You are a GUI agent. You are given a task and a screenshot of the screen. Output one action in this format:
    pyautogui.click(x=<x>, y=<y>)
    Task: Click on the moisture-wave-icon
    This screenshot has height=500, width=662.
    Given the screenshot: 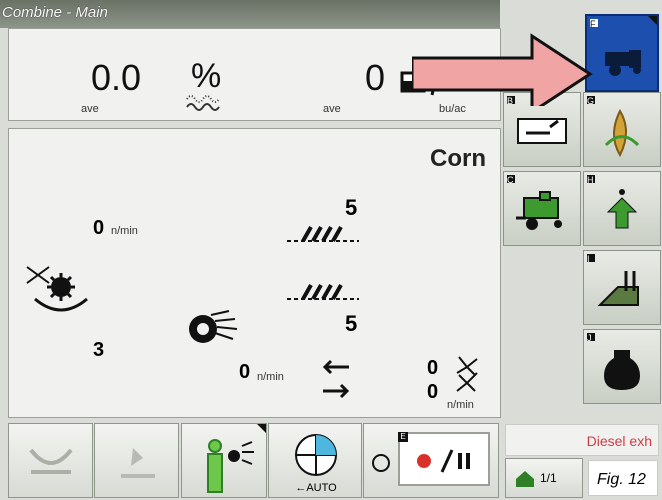 What is the action you would take?
    pyautogui.click(x=203, y=103)
    